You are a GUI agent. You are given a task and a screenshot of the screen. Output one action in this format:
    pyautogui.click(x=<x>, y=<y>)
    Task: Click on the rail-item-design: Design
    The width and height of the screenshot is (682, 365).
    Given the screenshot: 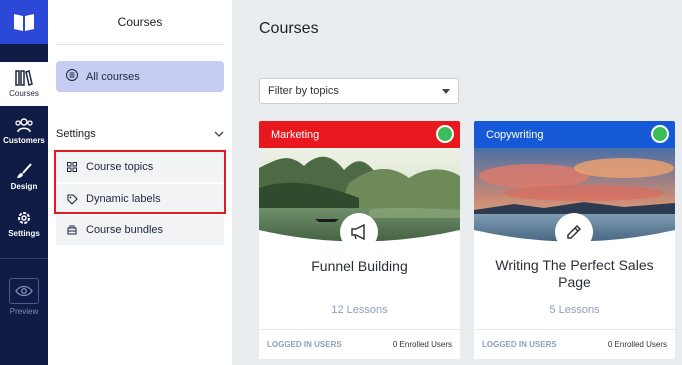 What is the action you would take?
    pyautogui.click(x=24, y=177)
    